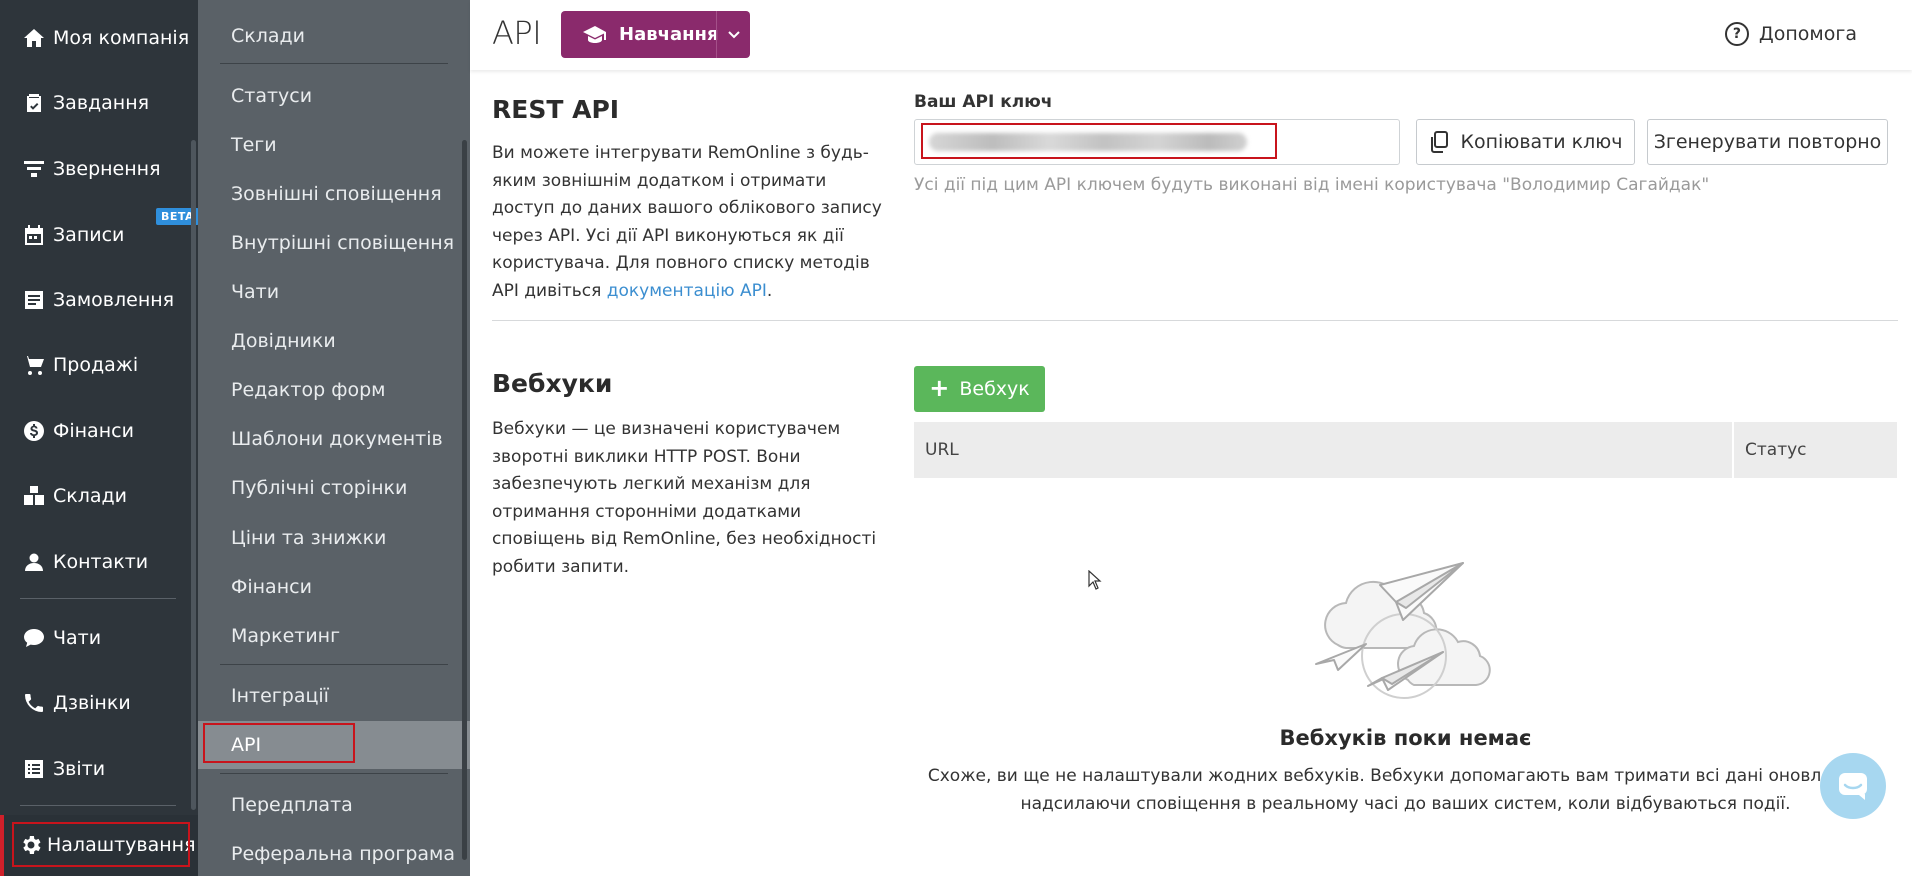  What do you see at coordinates (1736, 34) in the screenshot?
I see `question-circle-icon: ?` at bounding box center [1736, 34].